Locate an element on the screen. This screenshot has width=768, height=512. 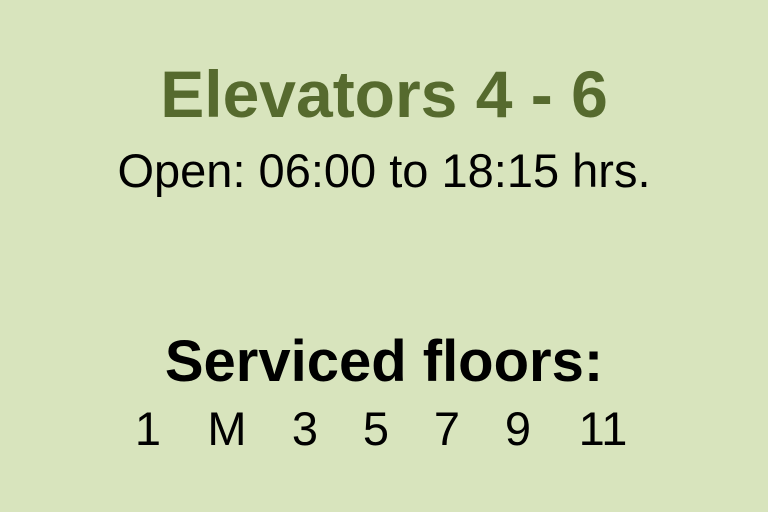
floor-m: M is located at coordinates (227, 428).